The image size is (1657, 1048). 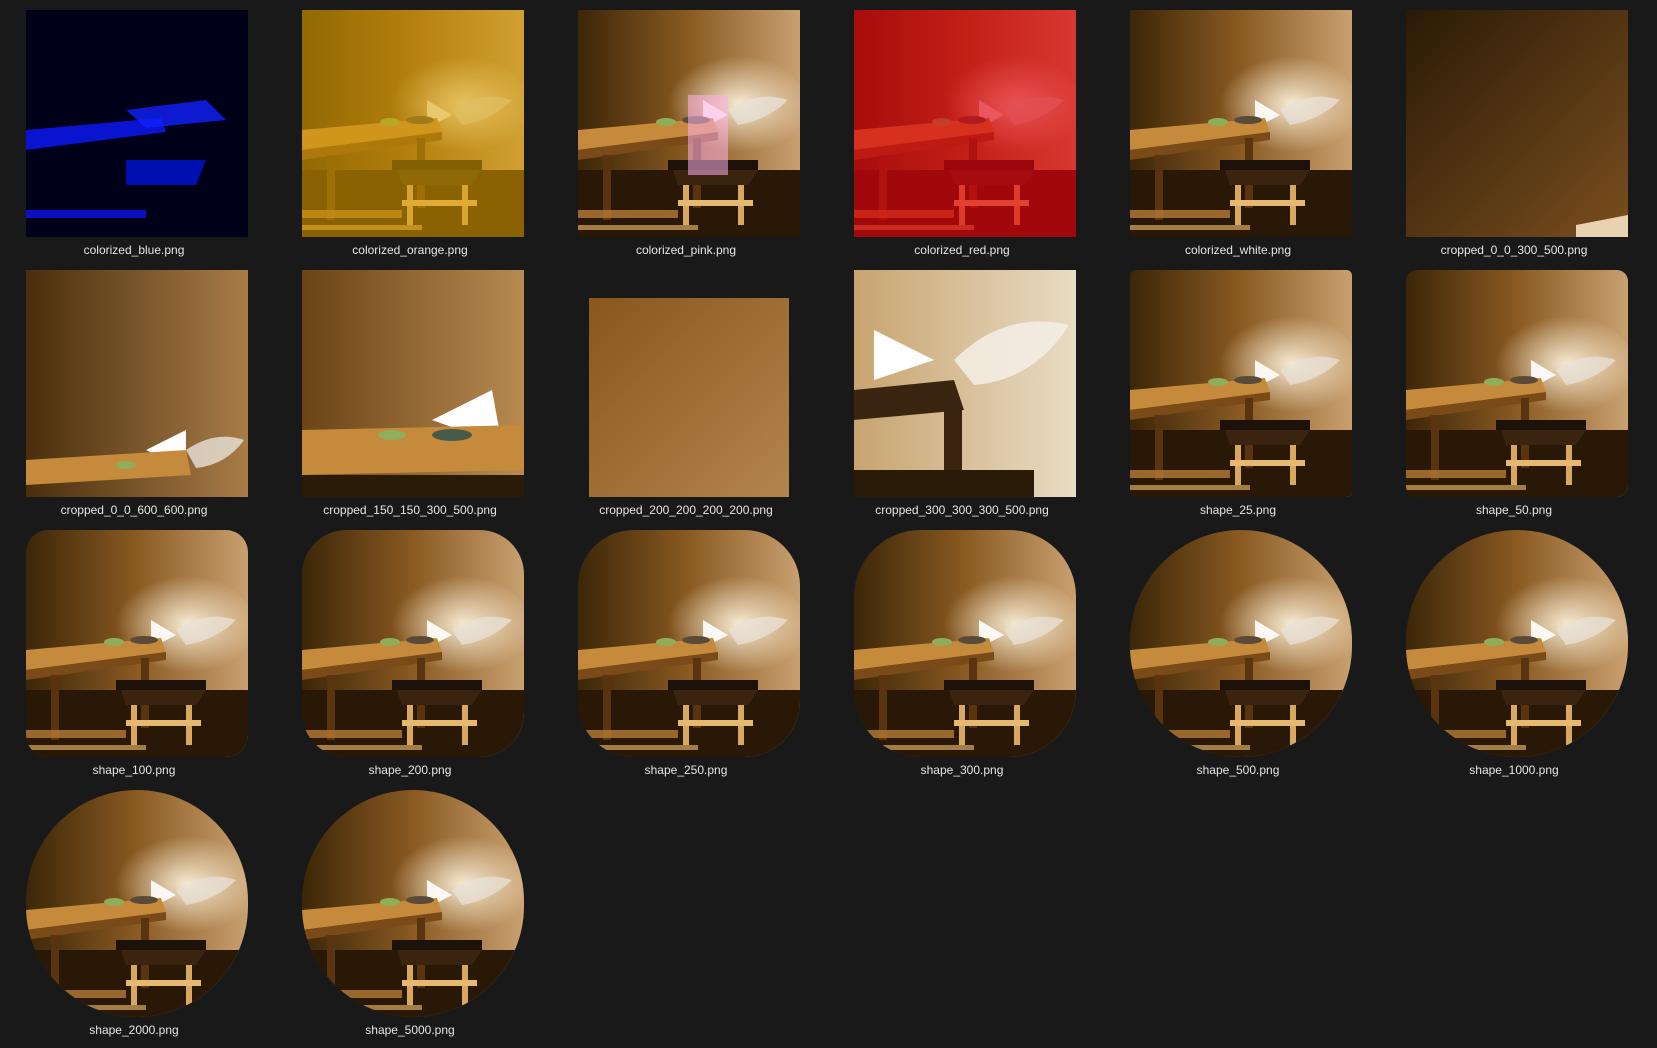 I want to click on file-tile: cropped_0_0_600_600.png, so click(x=134, y=389).